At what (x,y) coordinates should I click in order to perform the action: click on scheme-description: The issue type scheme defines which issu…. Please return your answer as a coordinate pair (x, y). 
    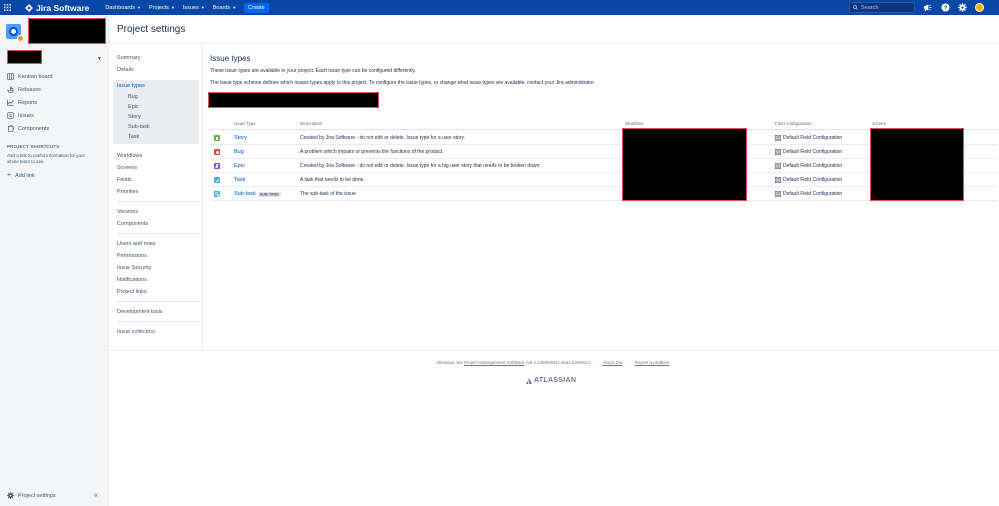
    Looking at the image, I should click on (403, 83).